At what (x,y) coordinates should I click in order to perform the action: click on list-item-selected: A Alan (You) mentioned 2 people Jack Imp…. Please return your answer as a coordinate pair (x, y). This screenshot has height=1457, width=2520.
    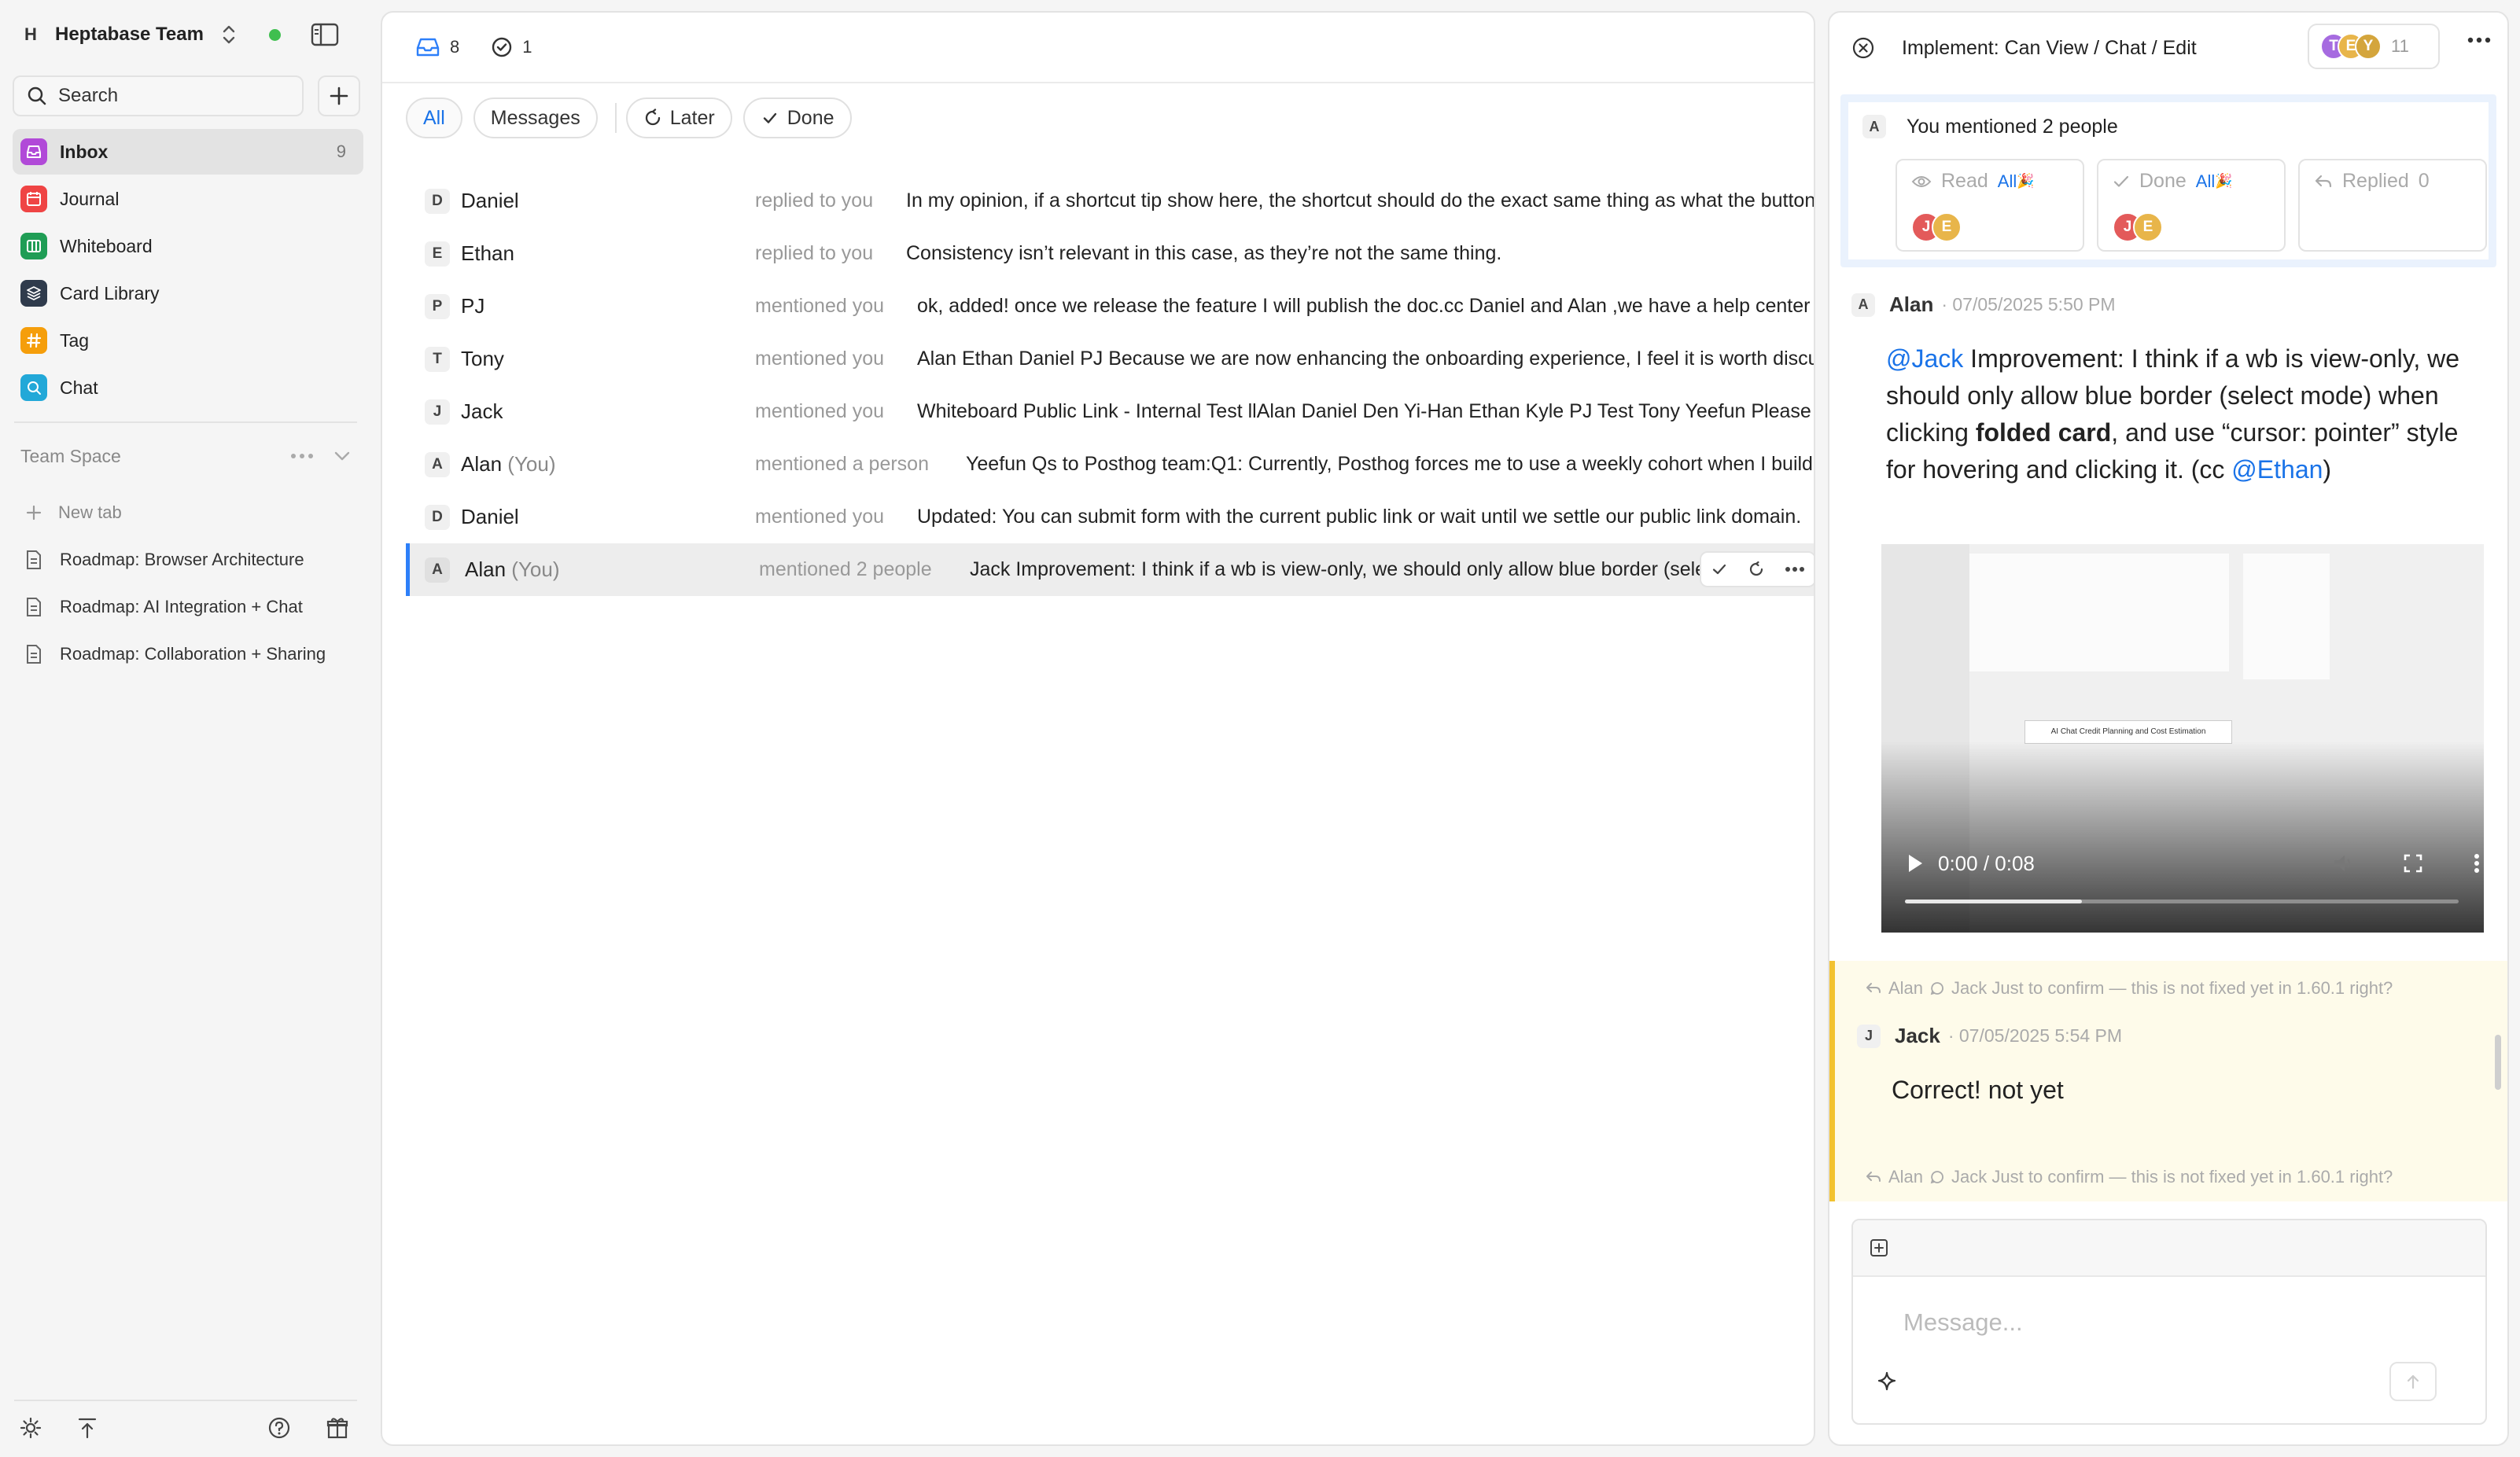
    Looking at the image, I should click on (1110, 569).